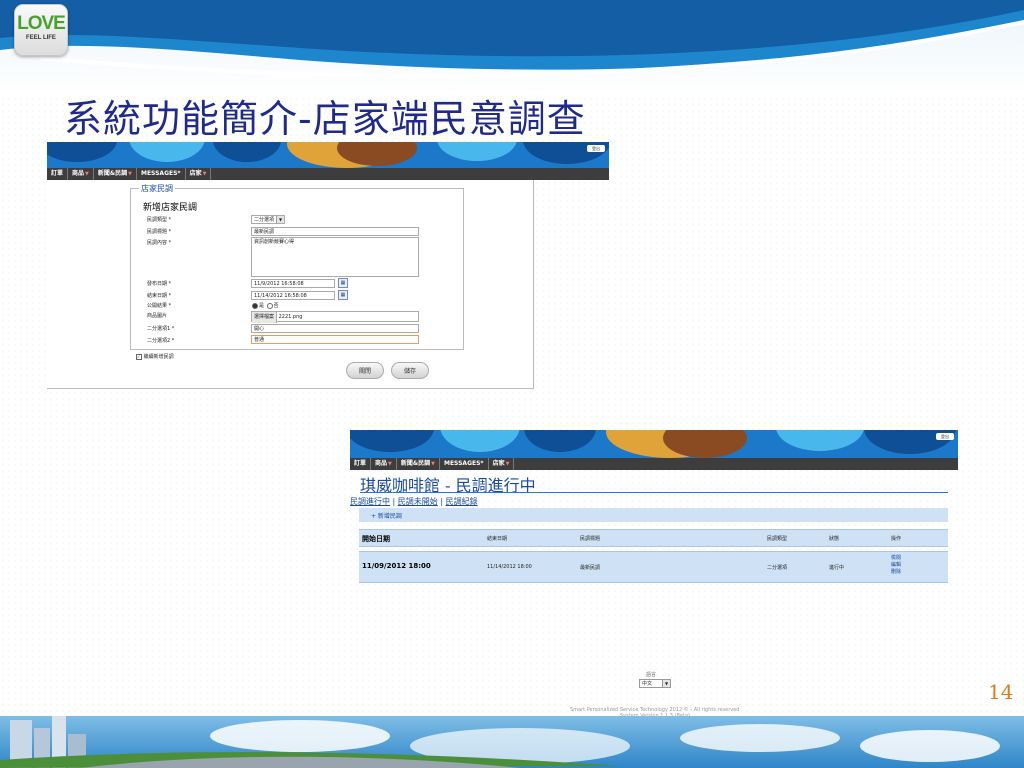 The width and height of the screenshot is (1024, 768). I want to click on col-type: 民調類型, so click(777, 538).